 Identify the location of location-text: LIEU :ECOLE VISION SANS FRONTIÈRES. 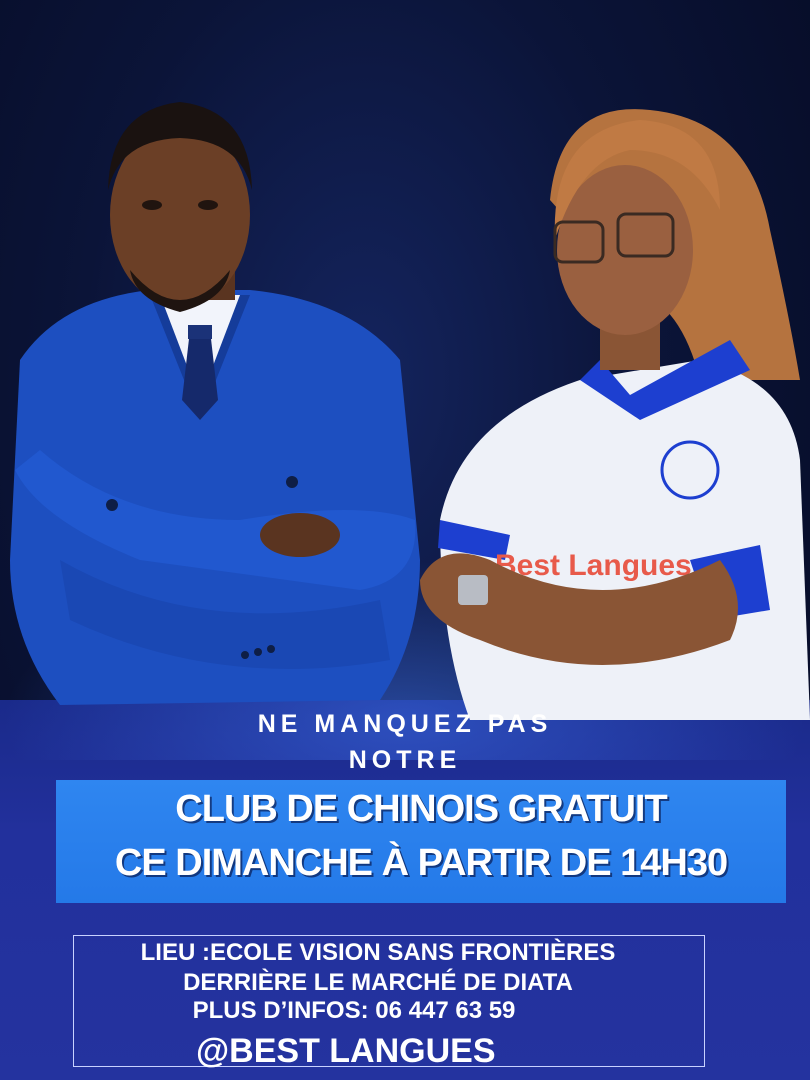
(378, 952).